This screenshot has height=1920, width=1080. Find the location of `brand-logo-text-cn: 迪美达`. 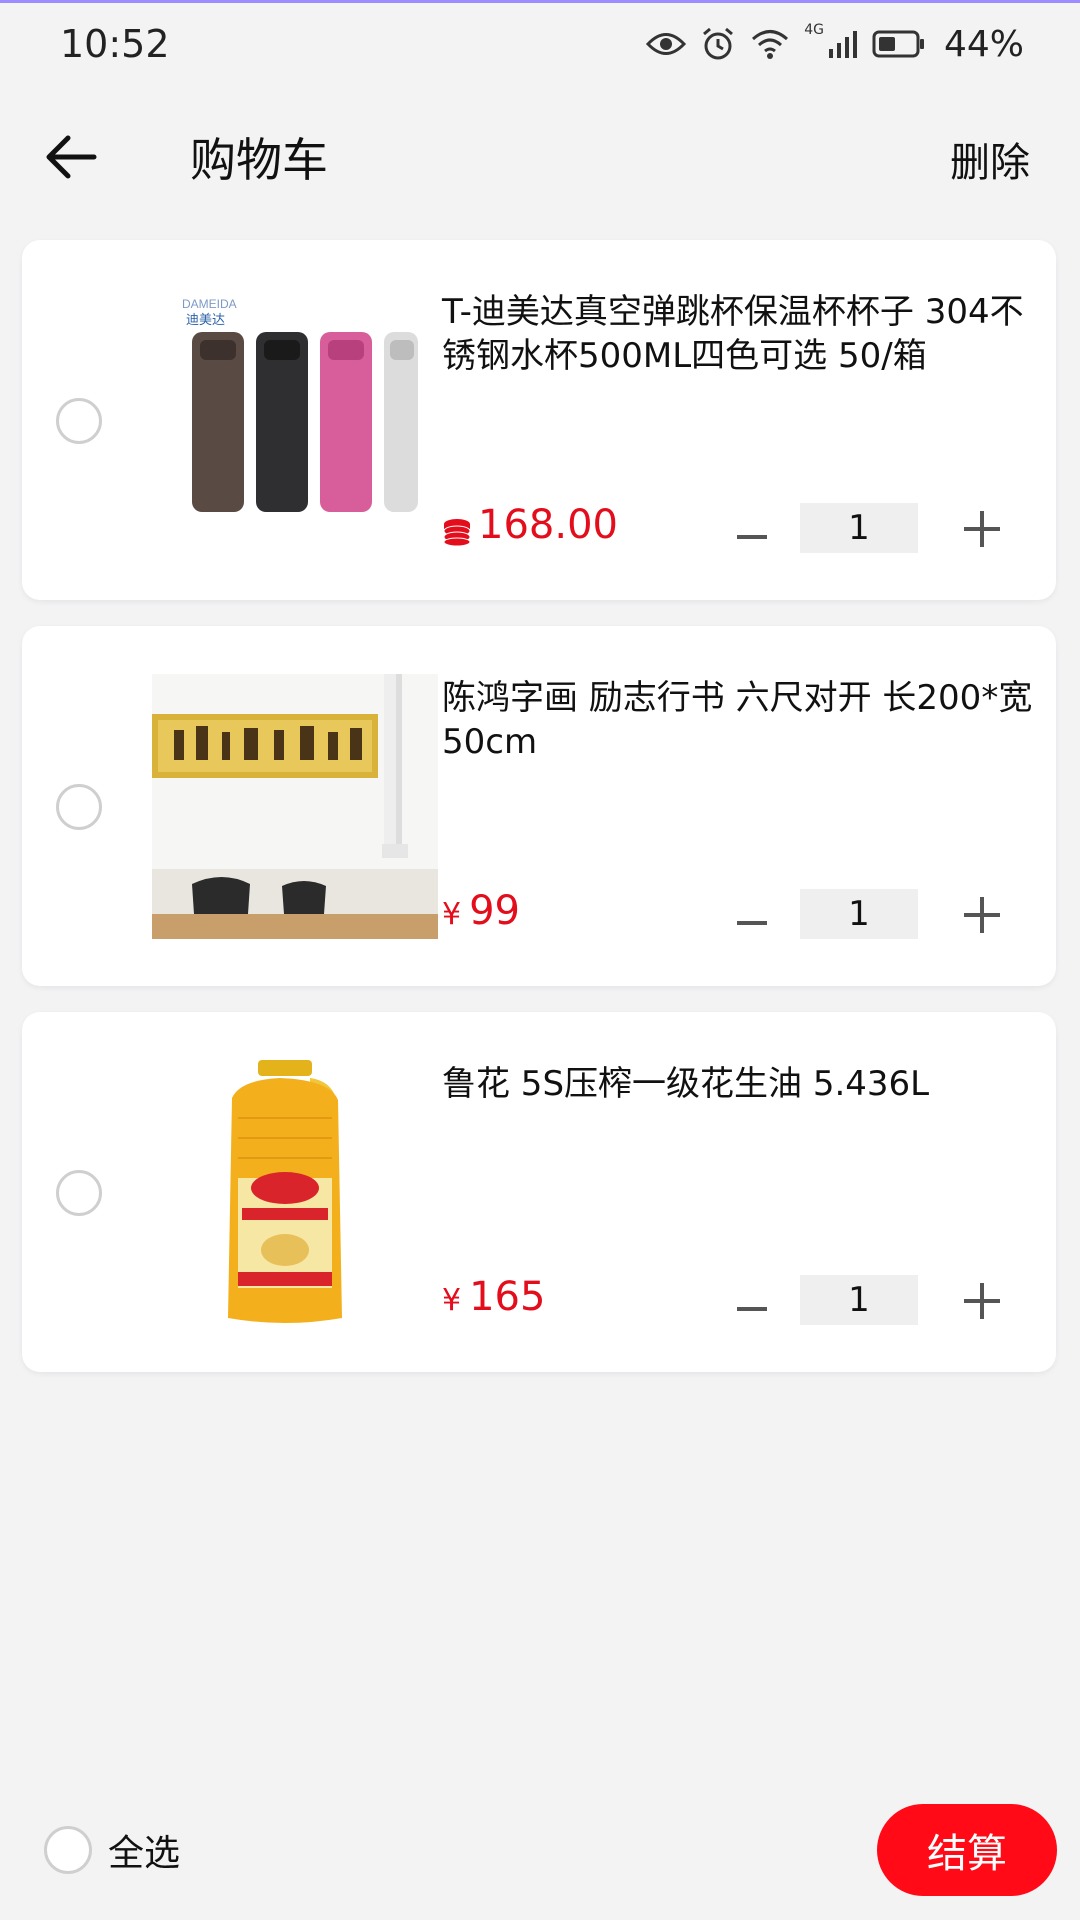

brand-logo-text-cn: 迪美达 is located at coordinates (205, 320).